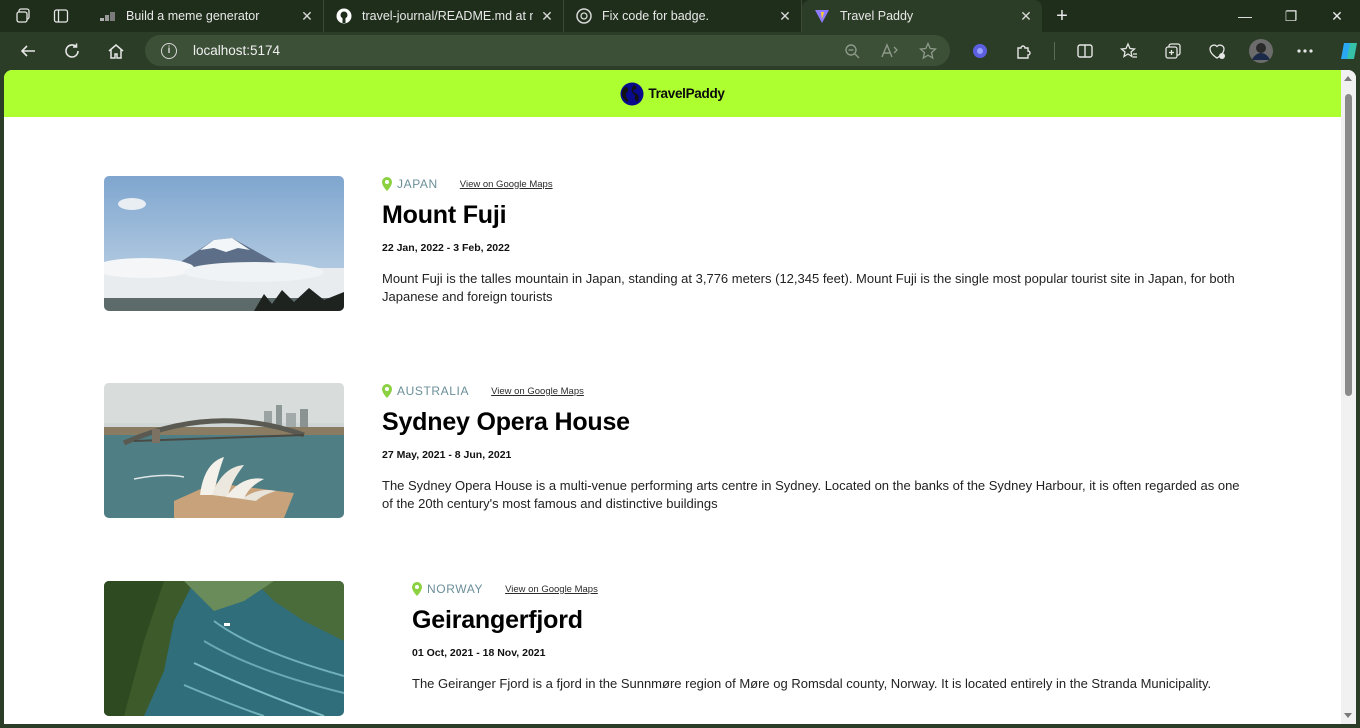 The width and height of the screenshot is (1360, 728). Describe the element at coordinates (842, 589) in the screenshot. I see `entry-meta: NORWAY View on Google Maps` at that location.